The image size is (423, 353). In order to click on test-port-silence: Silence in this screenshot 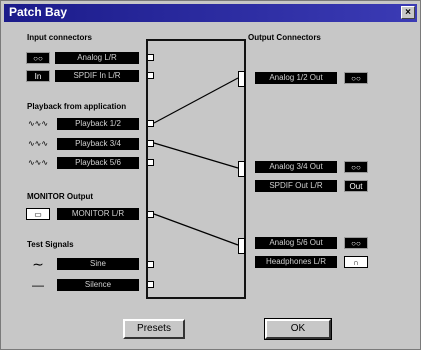, I will do `click(98, 285)`.